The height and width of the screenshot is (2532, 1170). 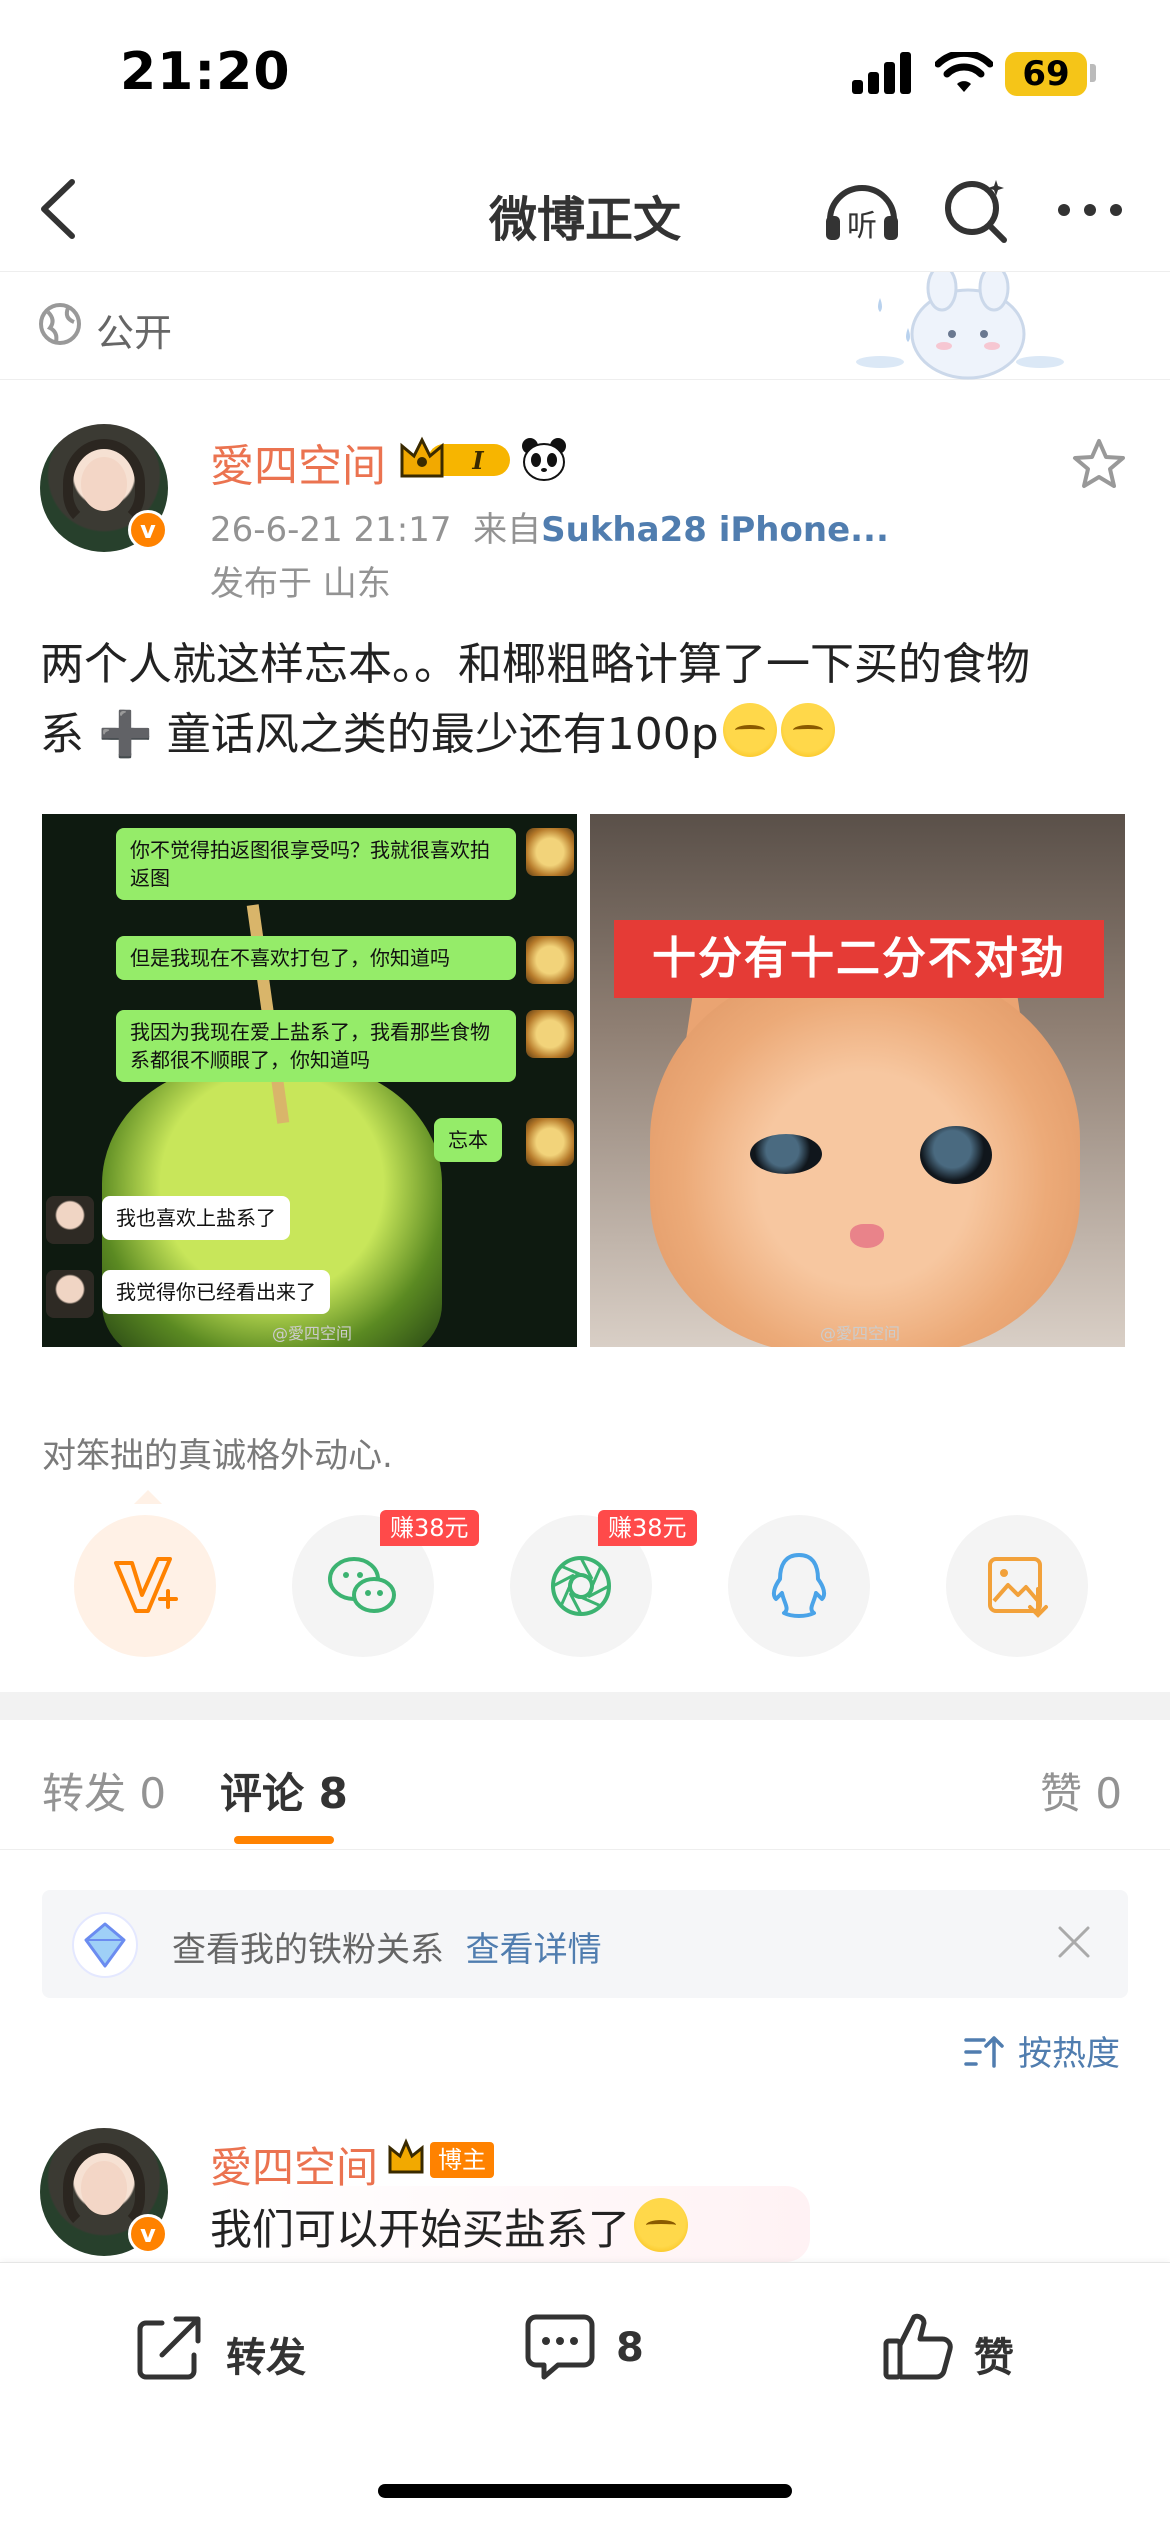 I want to click on sort-toggle: 按热度, so click(x=1049, y=2051).